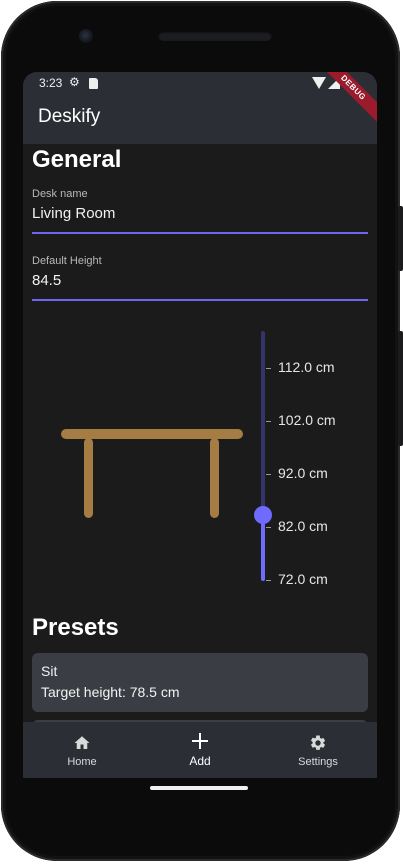  What do you see at coordinates (200, 300) in the screenshot?
I see `default-height-underline` at bounding box center [200, 300].